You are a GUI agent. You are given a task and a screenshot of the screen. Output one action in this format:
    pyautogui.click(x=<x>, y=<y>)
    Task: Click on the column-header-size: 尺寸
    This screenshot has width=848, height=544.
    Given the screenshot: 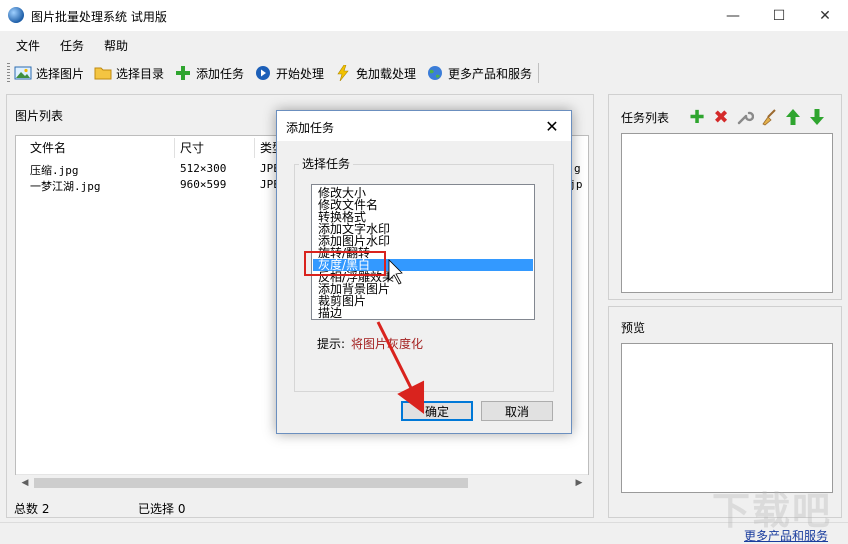 What is the action you would take?
    pyautogui.click(x=192, y=148)
    